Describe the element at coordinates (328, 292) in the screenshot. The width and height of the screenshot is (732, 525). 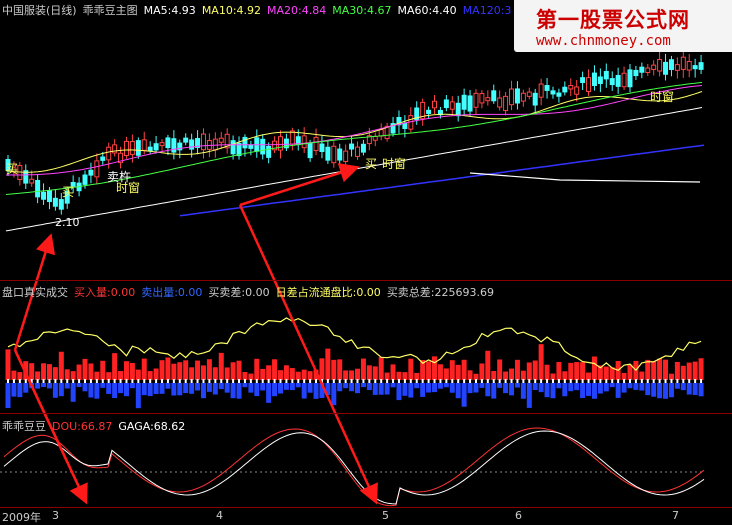
I see `indicator-value: 日差占流通盘比:0.00` at that location.